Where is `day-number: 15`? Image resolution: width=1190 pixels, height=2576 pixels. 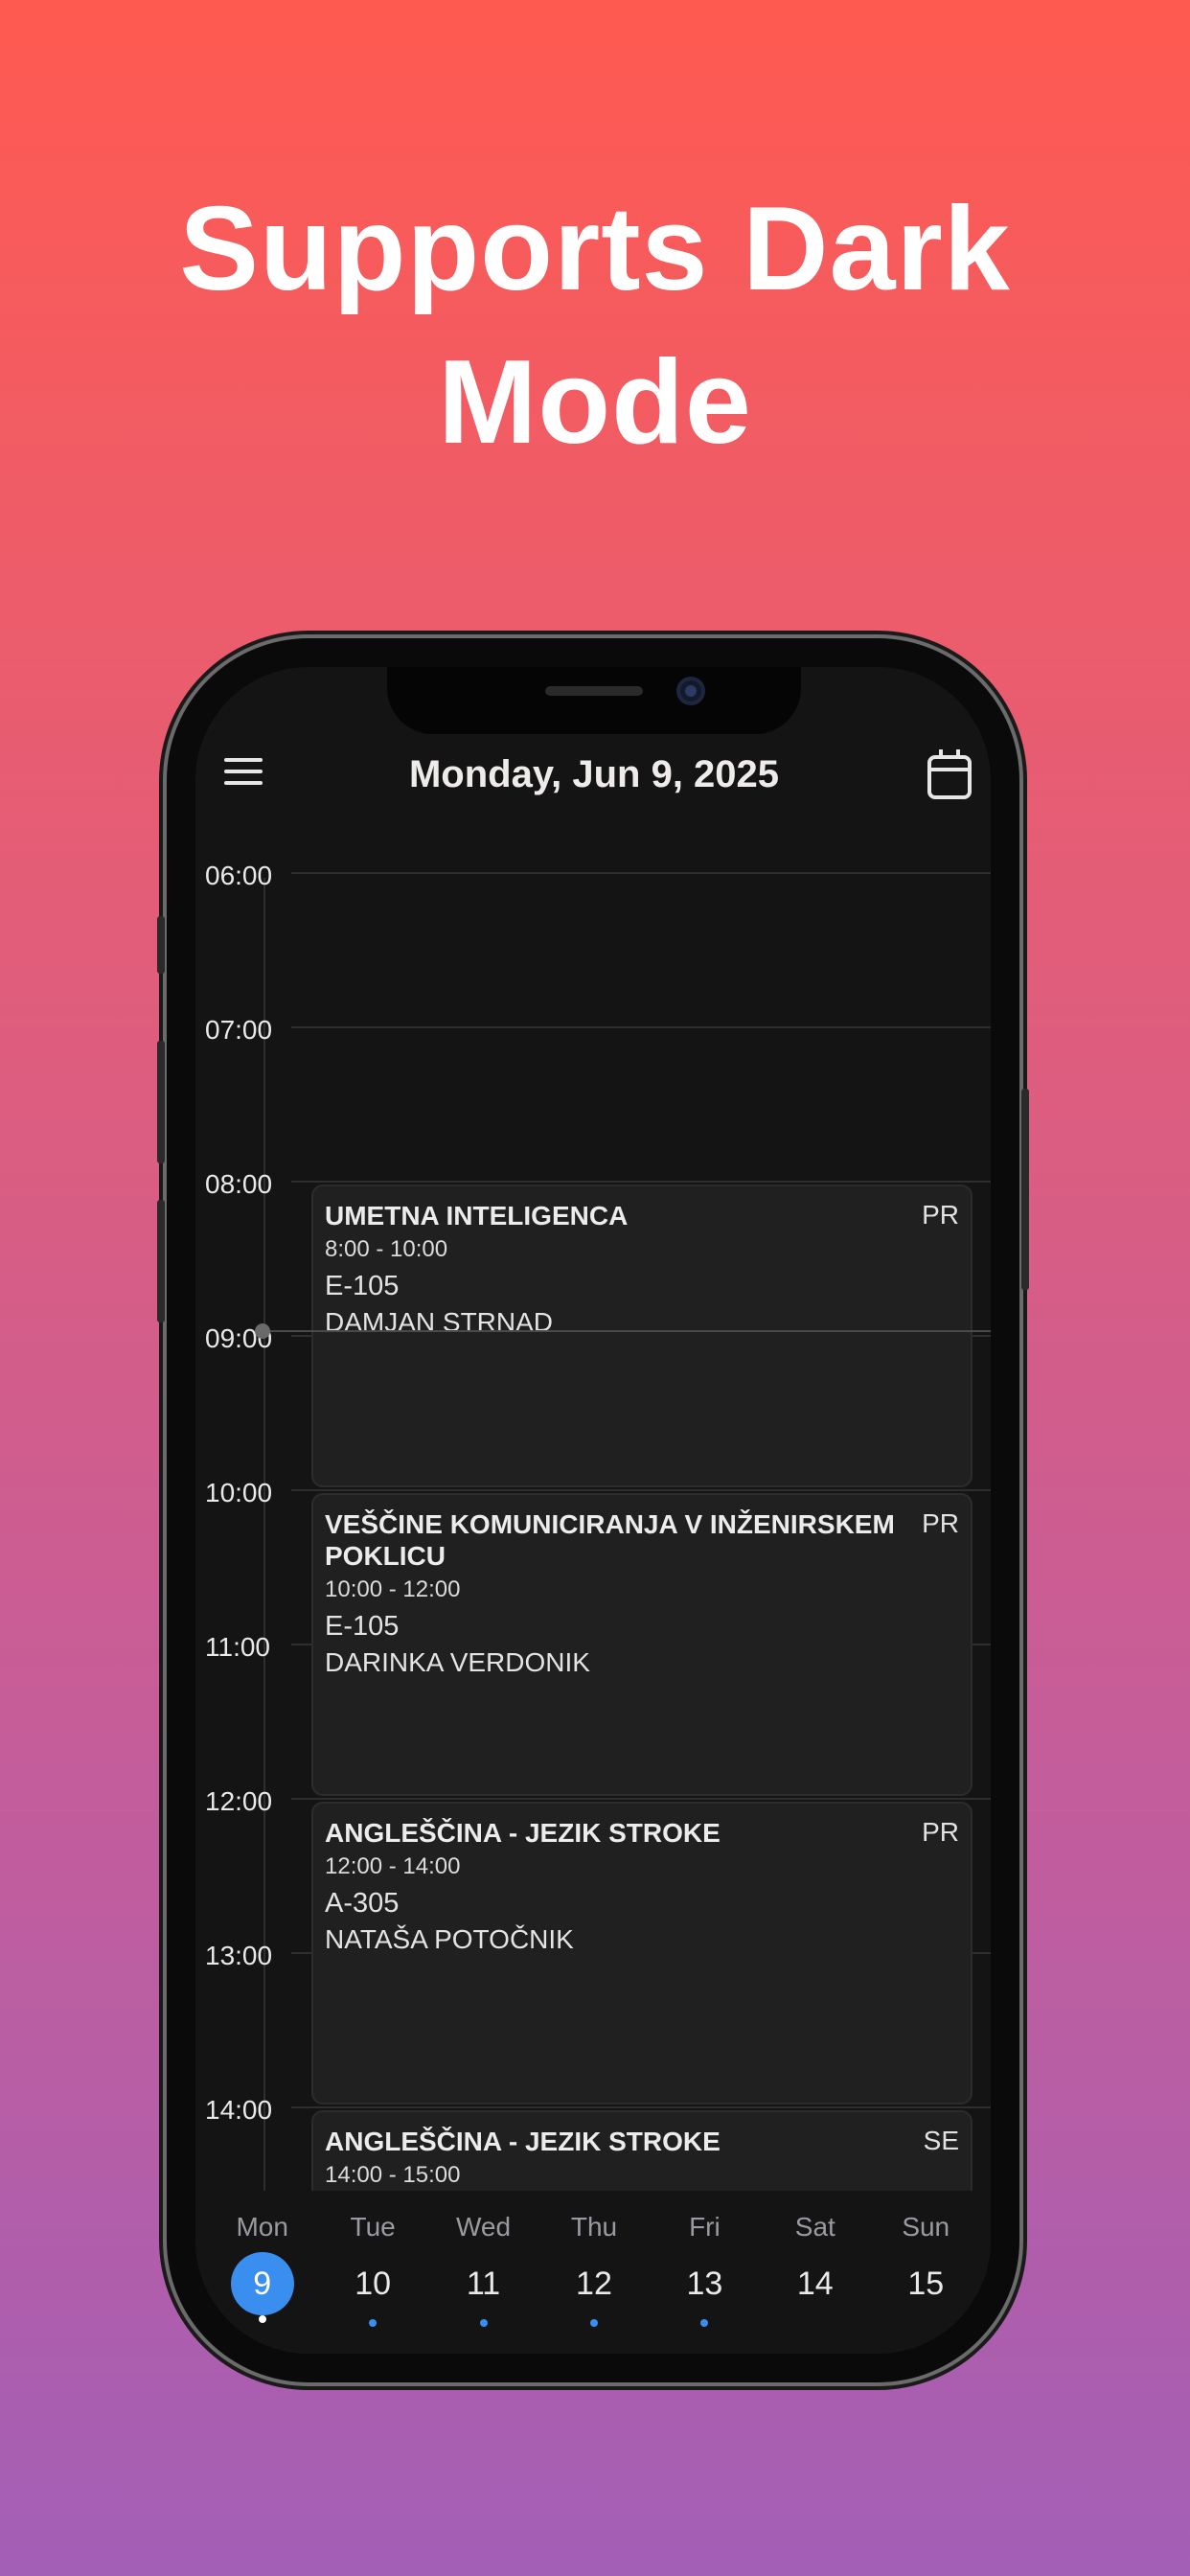 day-number: 15 is located at coordinates (926, 2284).